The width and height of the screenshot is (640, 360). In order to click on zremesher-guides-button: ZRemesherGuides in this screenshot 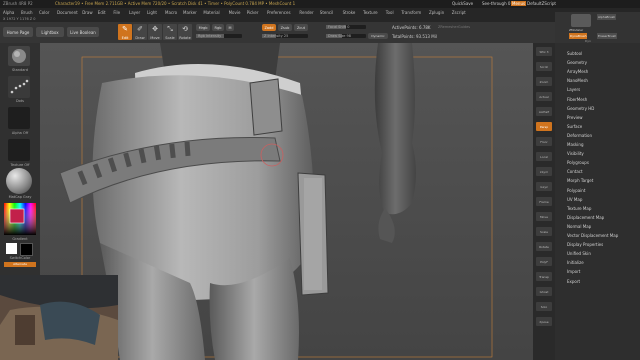, I will do `click(454, 27)`.